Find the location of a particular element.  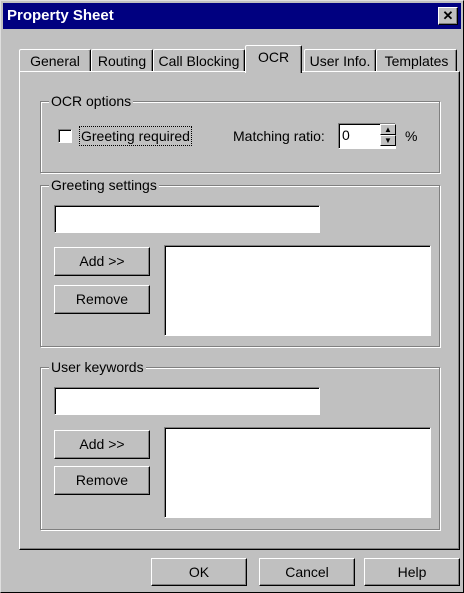

tab-routing: Routing is located at coordinates (122, 60).